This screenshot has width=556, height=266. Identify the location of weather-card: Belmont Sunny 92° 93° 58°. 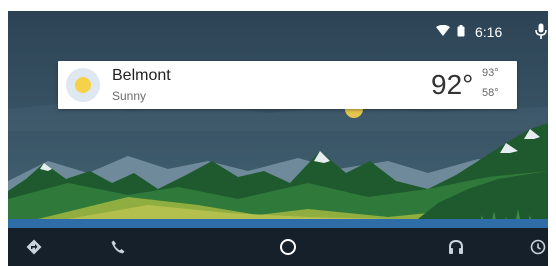
(287, 85).